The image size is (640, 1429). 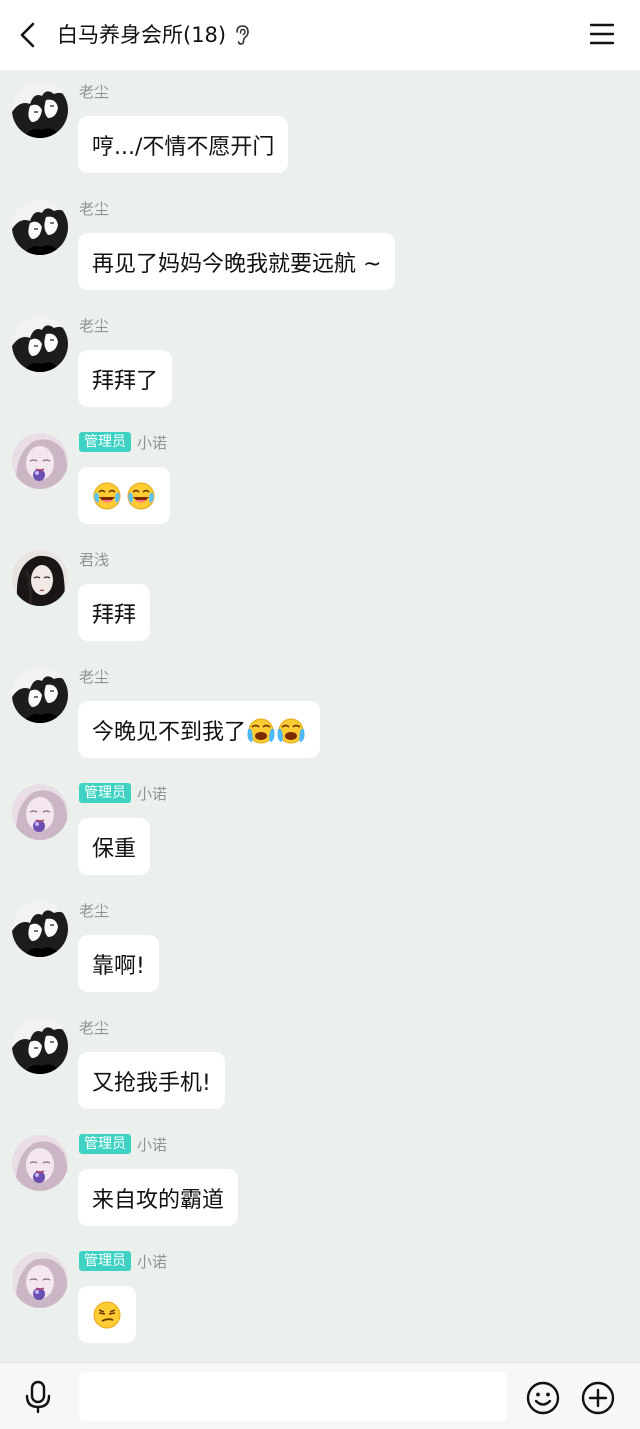 I want to click on message-bubble: 靠啊!, so click(x=118, y=963).